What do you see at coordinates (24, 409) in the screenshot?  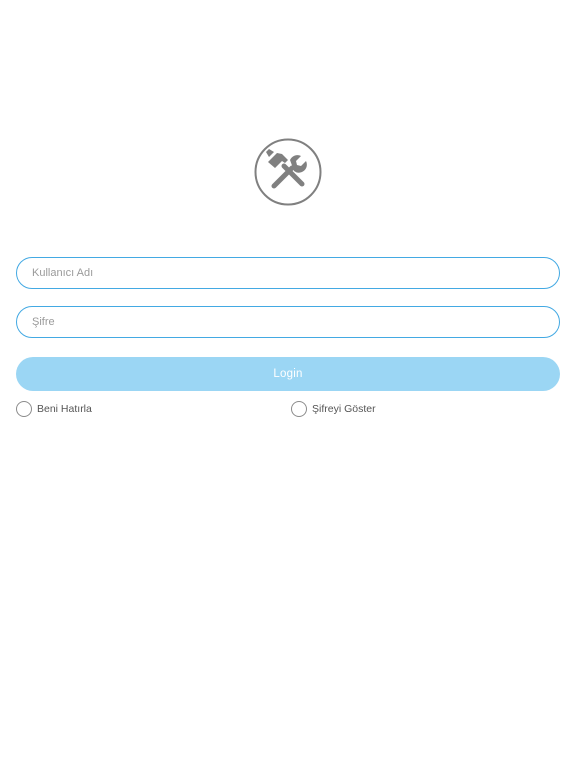 I see `remember-me-radio-icon` at bounding box center [24, 409].